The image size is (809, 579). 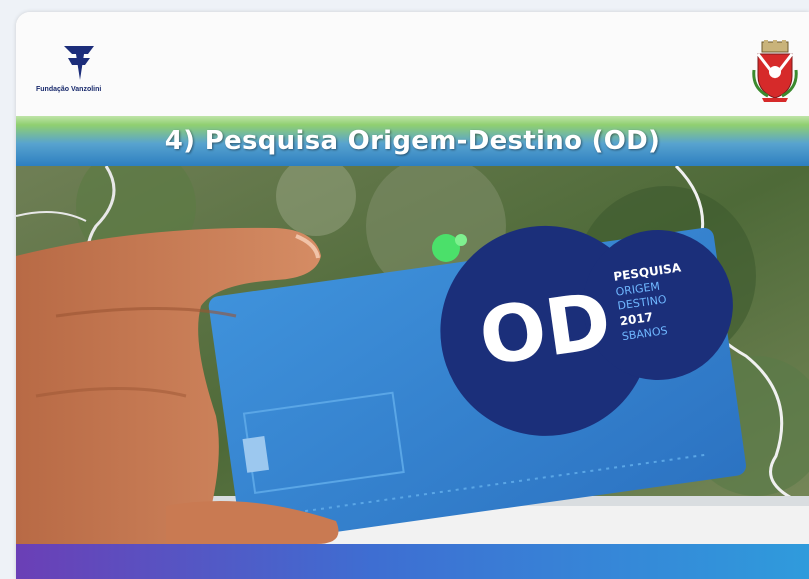 What do you see at coordinates (545, 329) in the screenshot?
I see `od-logo-text: OD` at bounding box center [545, 329].